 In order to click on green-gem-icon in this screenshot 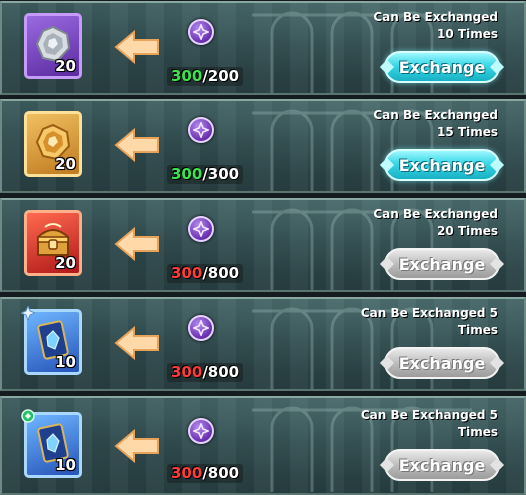, I will do `click(28, 416)`.